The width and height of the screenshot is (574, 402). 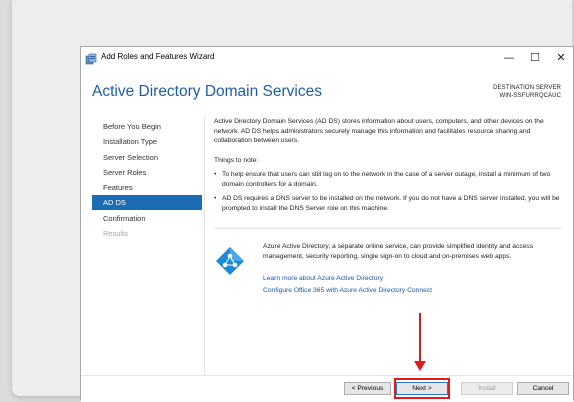 I want to click on annotation-arrow-shaft, so click(x=420, y=338).